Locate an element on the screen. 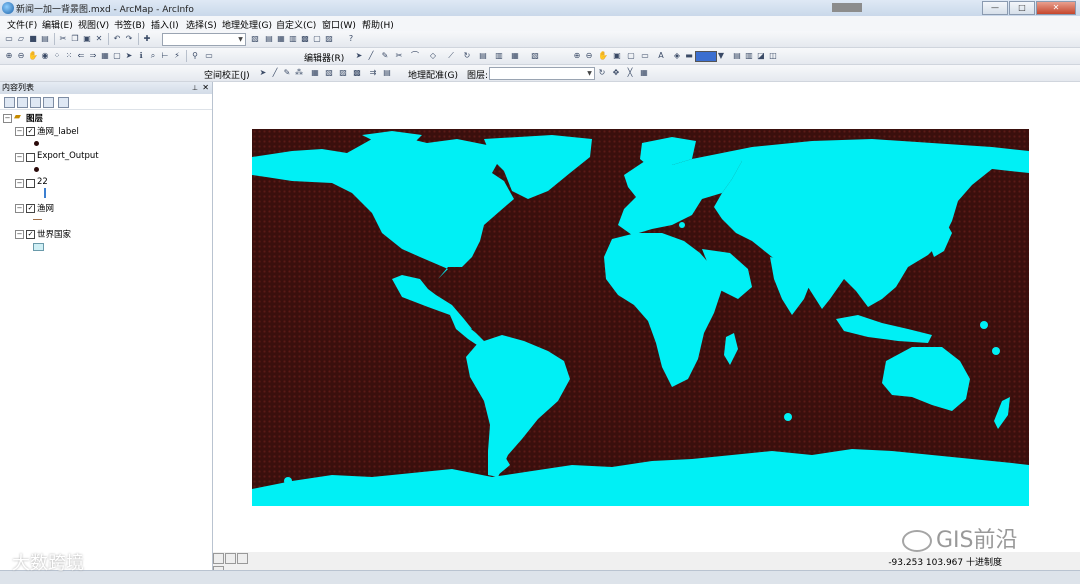 This screenshot has height=584, width=1080. add-data-icon: ✚ is located at coordinates (147, 39).